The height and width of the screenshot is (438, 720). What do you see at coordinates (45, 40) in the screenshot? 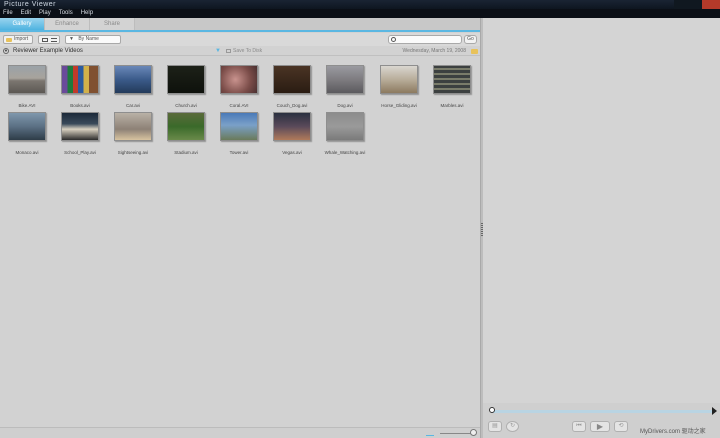
I see `grid-view-icon` at bounding box center [45, 40].